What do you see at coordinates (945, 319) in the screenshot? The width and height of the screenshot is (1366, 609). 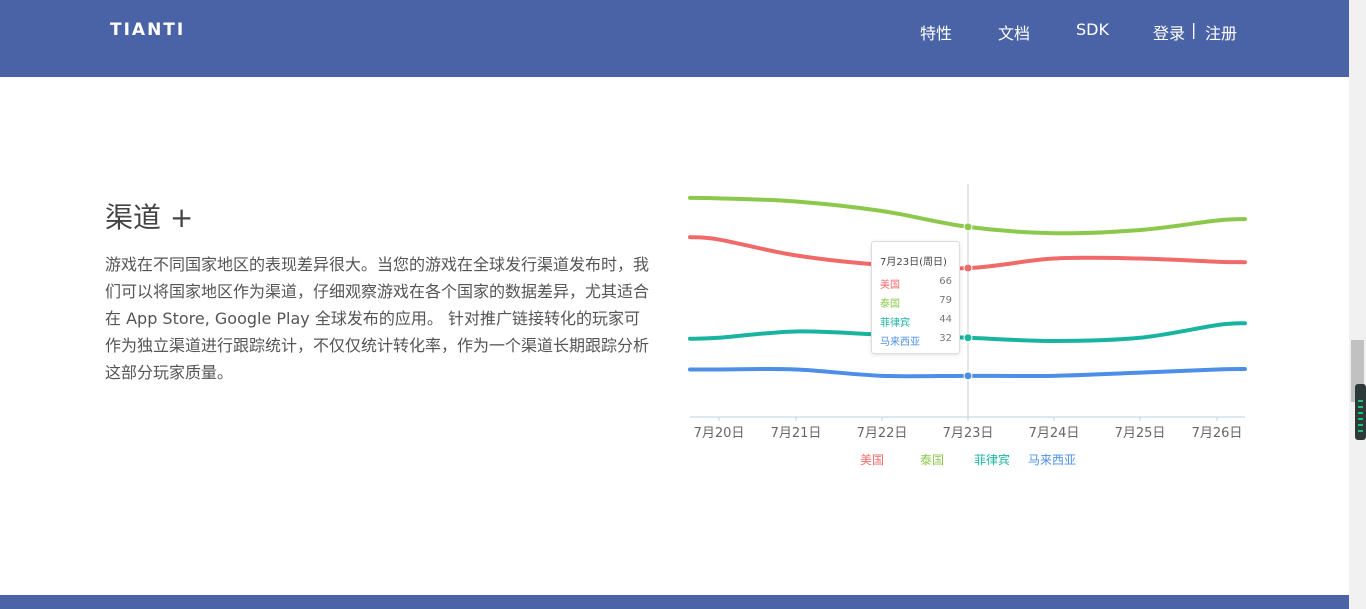 I see `tooltip-series-value: 44` at bounding box center [945, 319].